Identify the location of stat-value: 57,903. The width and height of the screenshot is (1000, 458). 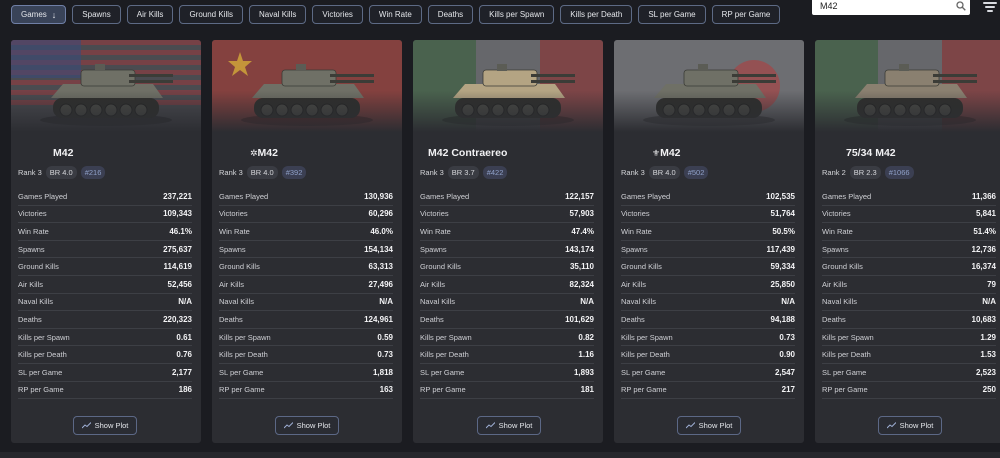
(581, 214).